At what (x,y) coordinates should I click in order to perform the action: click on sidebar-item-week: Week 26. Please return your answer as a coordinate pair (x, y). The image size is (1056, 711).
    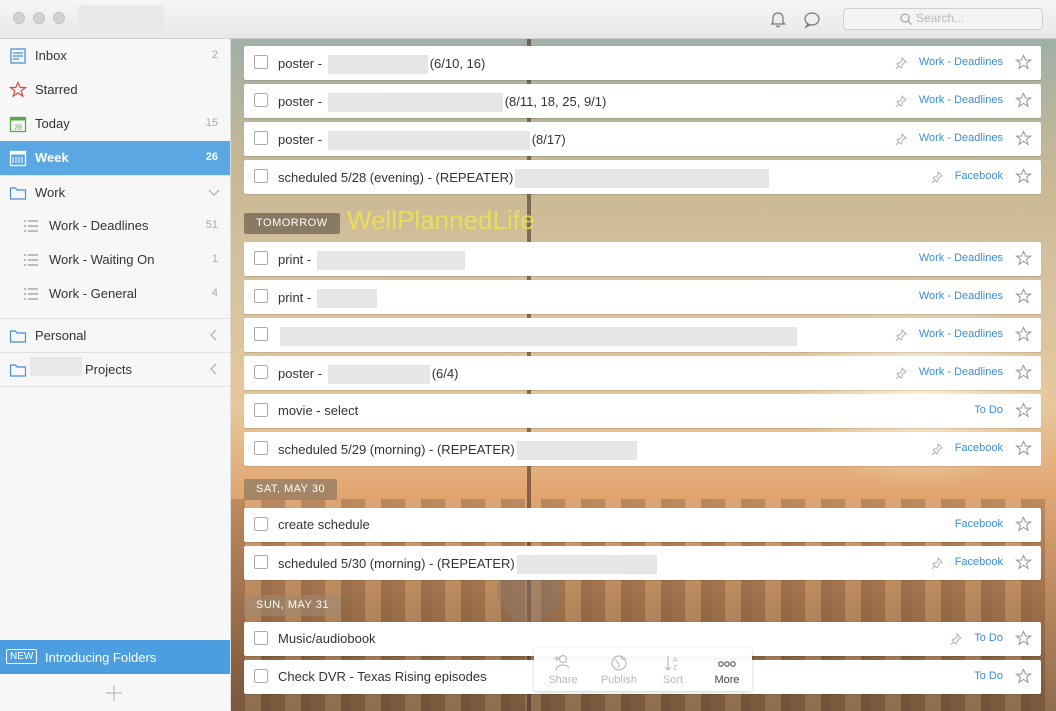
    Looking at the image, I should click on (115, 158).